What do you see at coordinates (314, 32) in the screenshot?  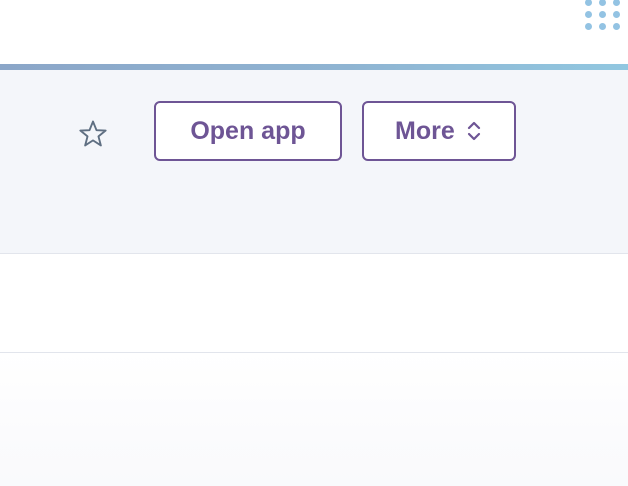 I see `top-bar` at bounding box center [314, 32].